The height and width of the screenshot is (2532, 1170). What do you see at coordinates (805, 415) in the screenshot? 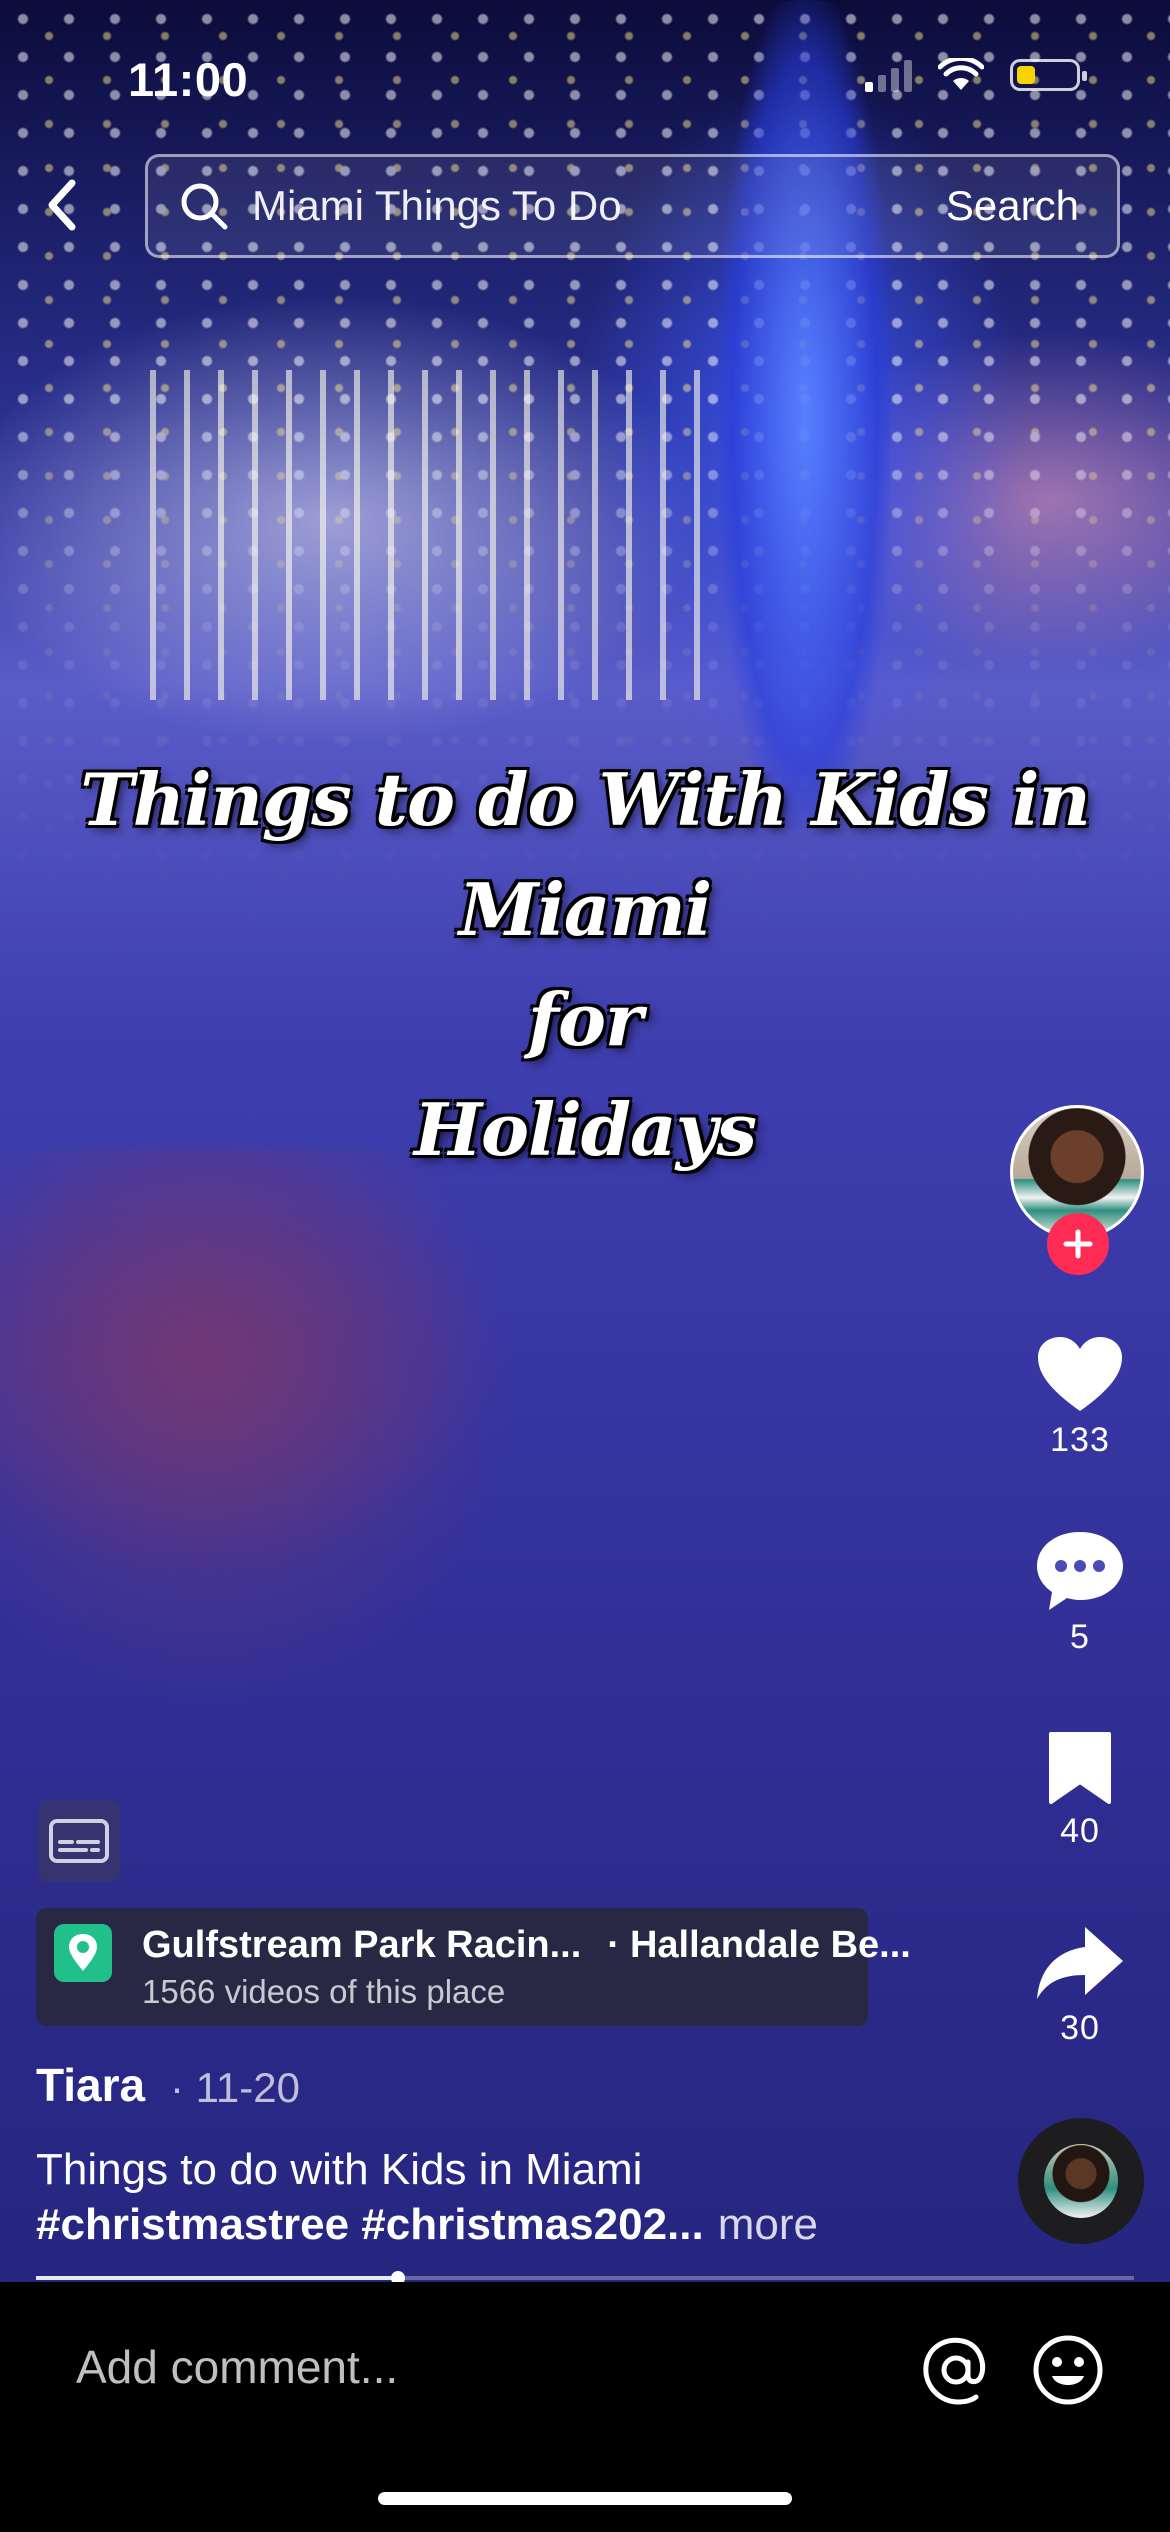
I see `lit-tree-trunk` at bounding box center [805, 415].